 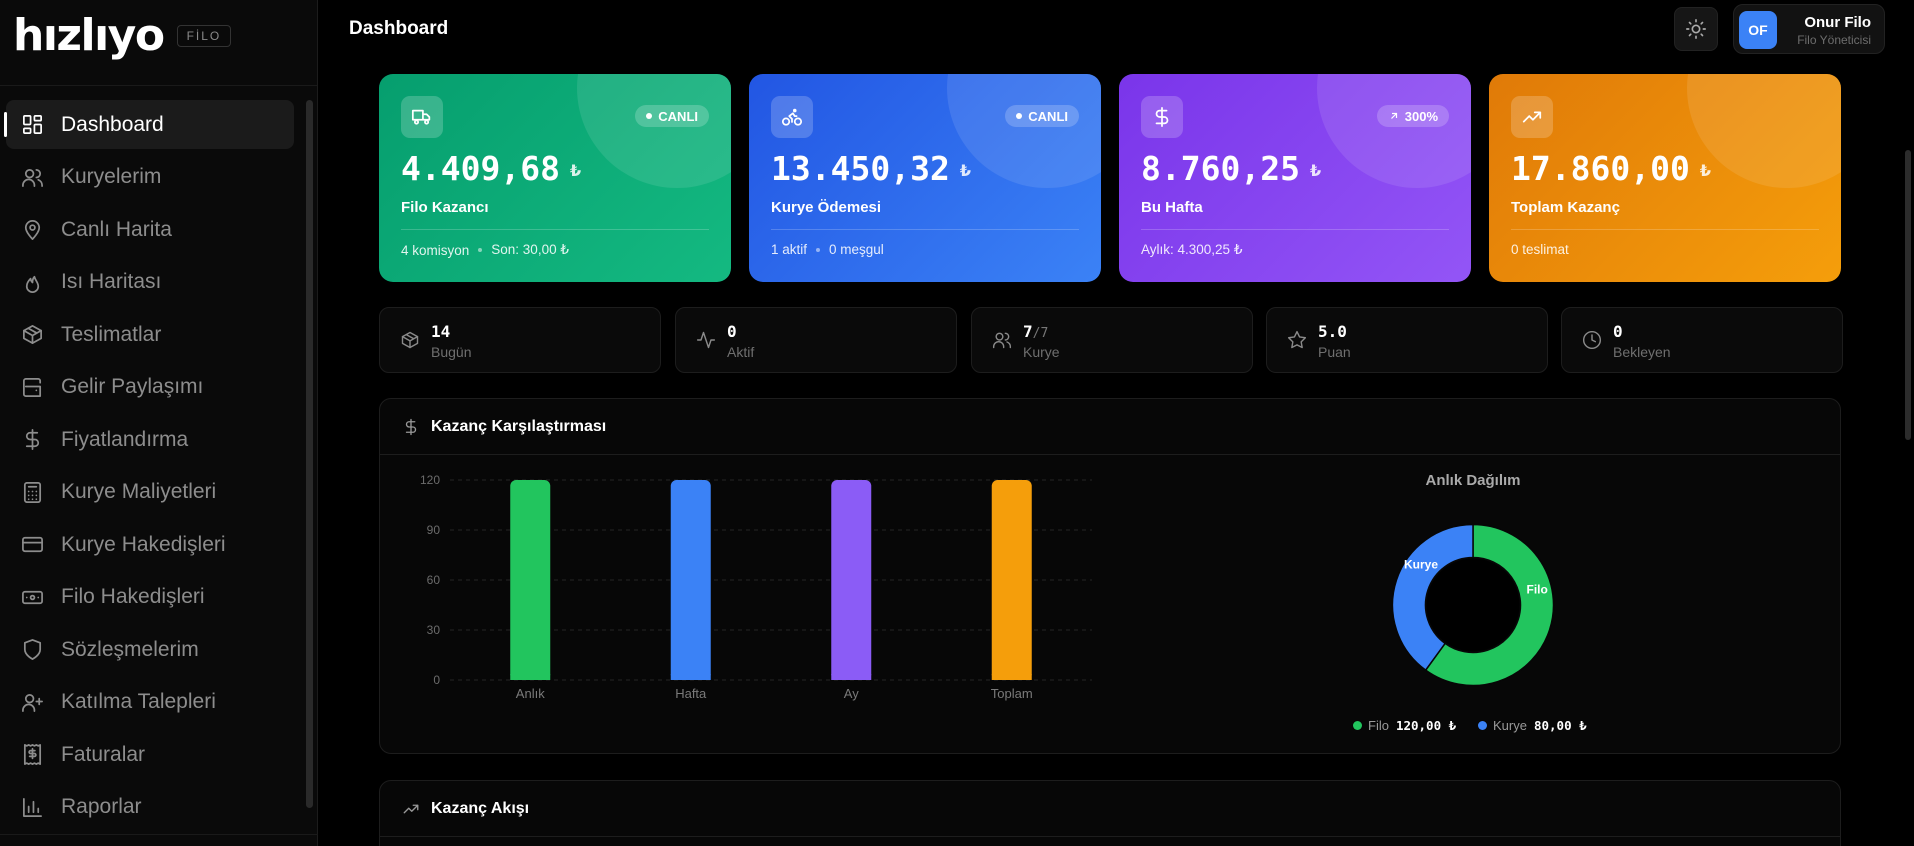 What do you see at coordinates (860, 168) in the screenshot?
I see `card-amount: 13.450,32` at bounding box center [860, 168].